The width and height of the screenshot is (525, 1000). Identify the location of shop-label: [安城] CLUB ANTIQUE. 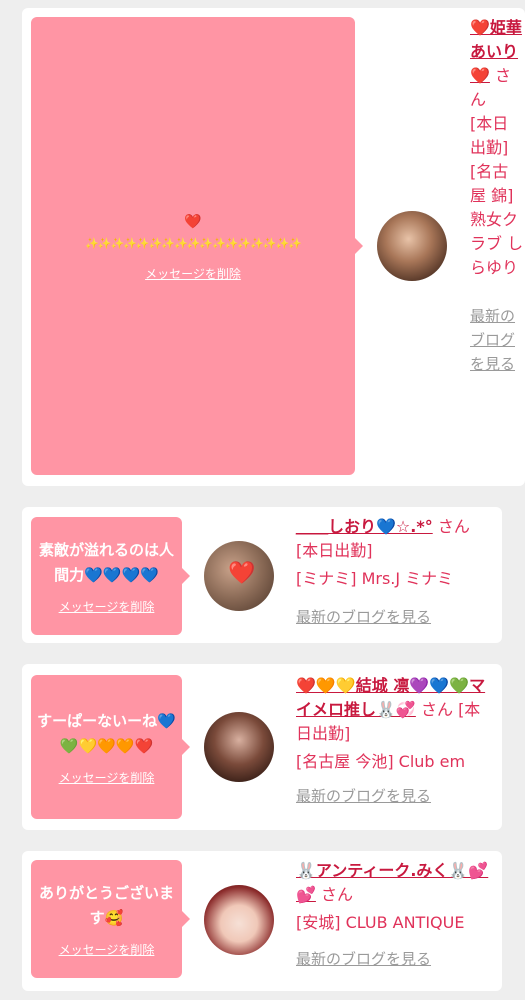
(380, 922).